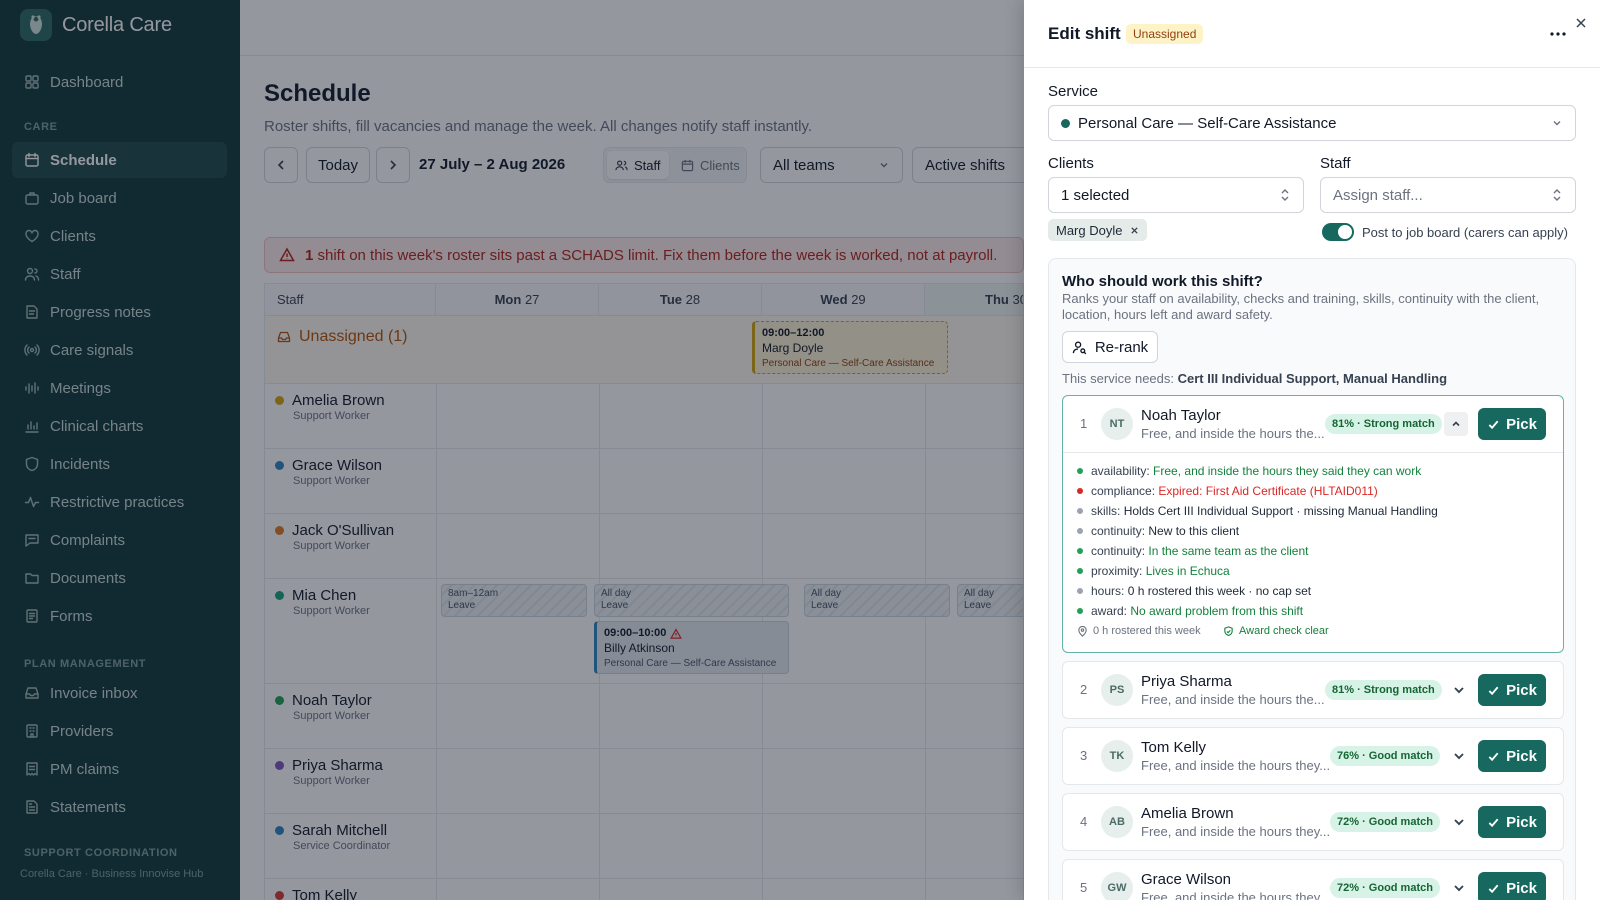  What do you see at coordinates (1134, 230) in the screenshot?
I see `remove-chip-icon` at bounding box center [1134, 230].